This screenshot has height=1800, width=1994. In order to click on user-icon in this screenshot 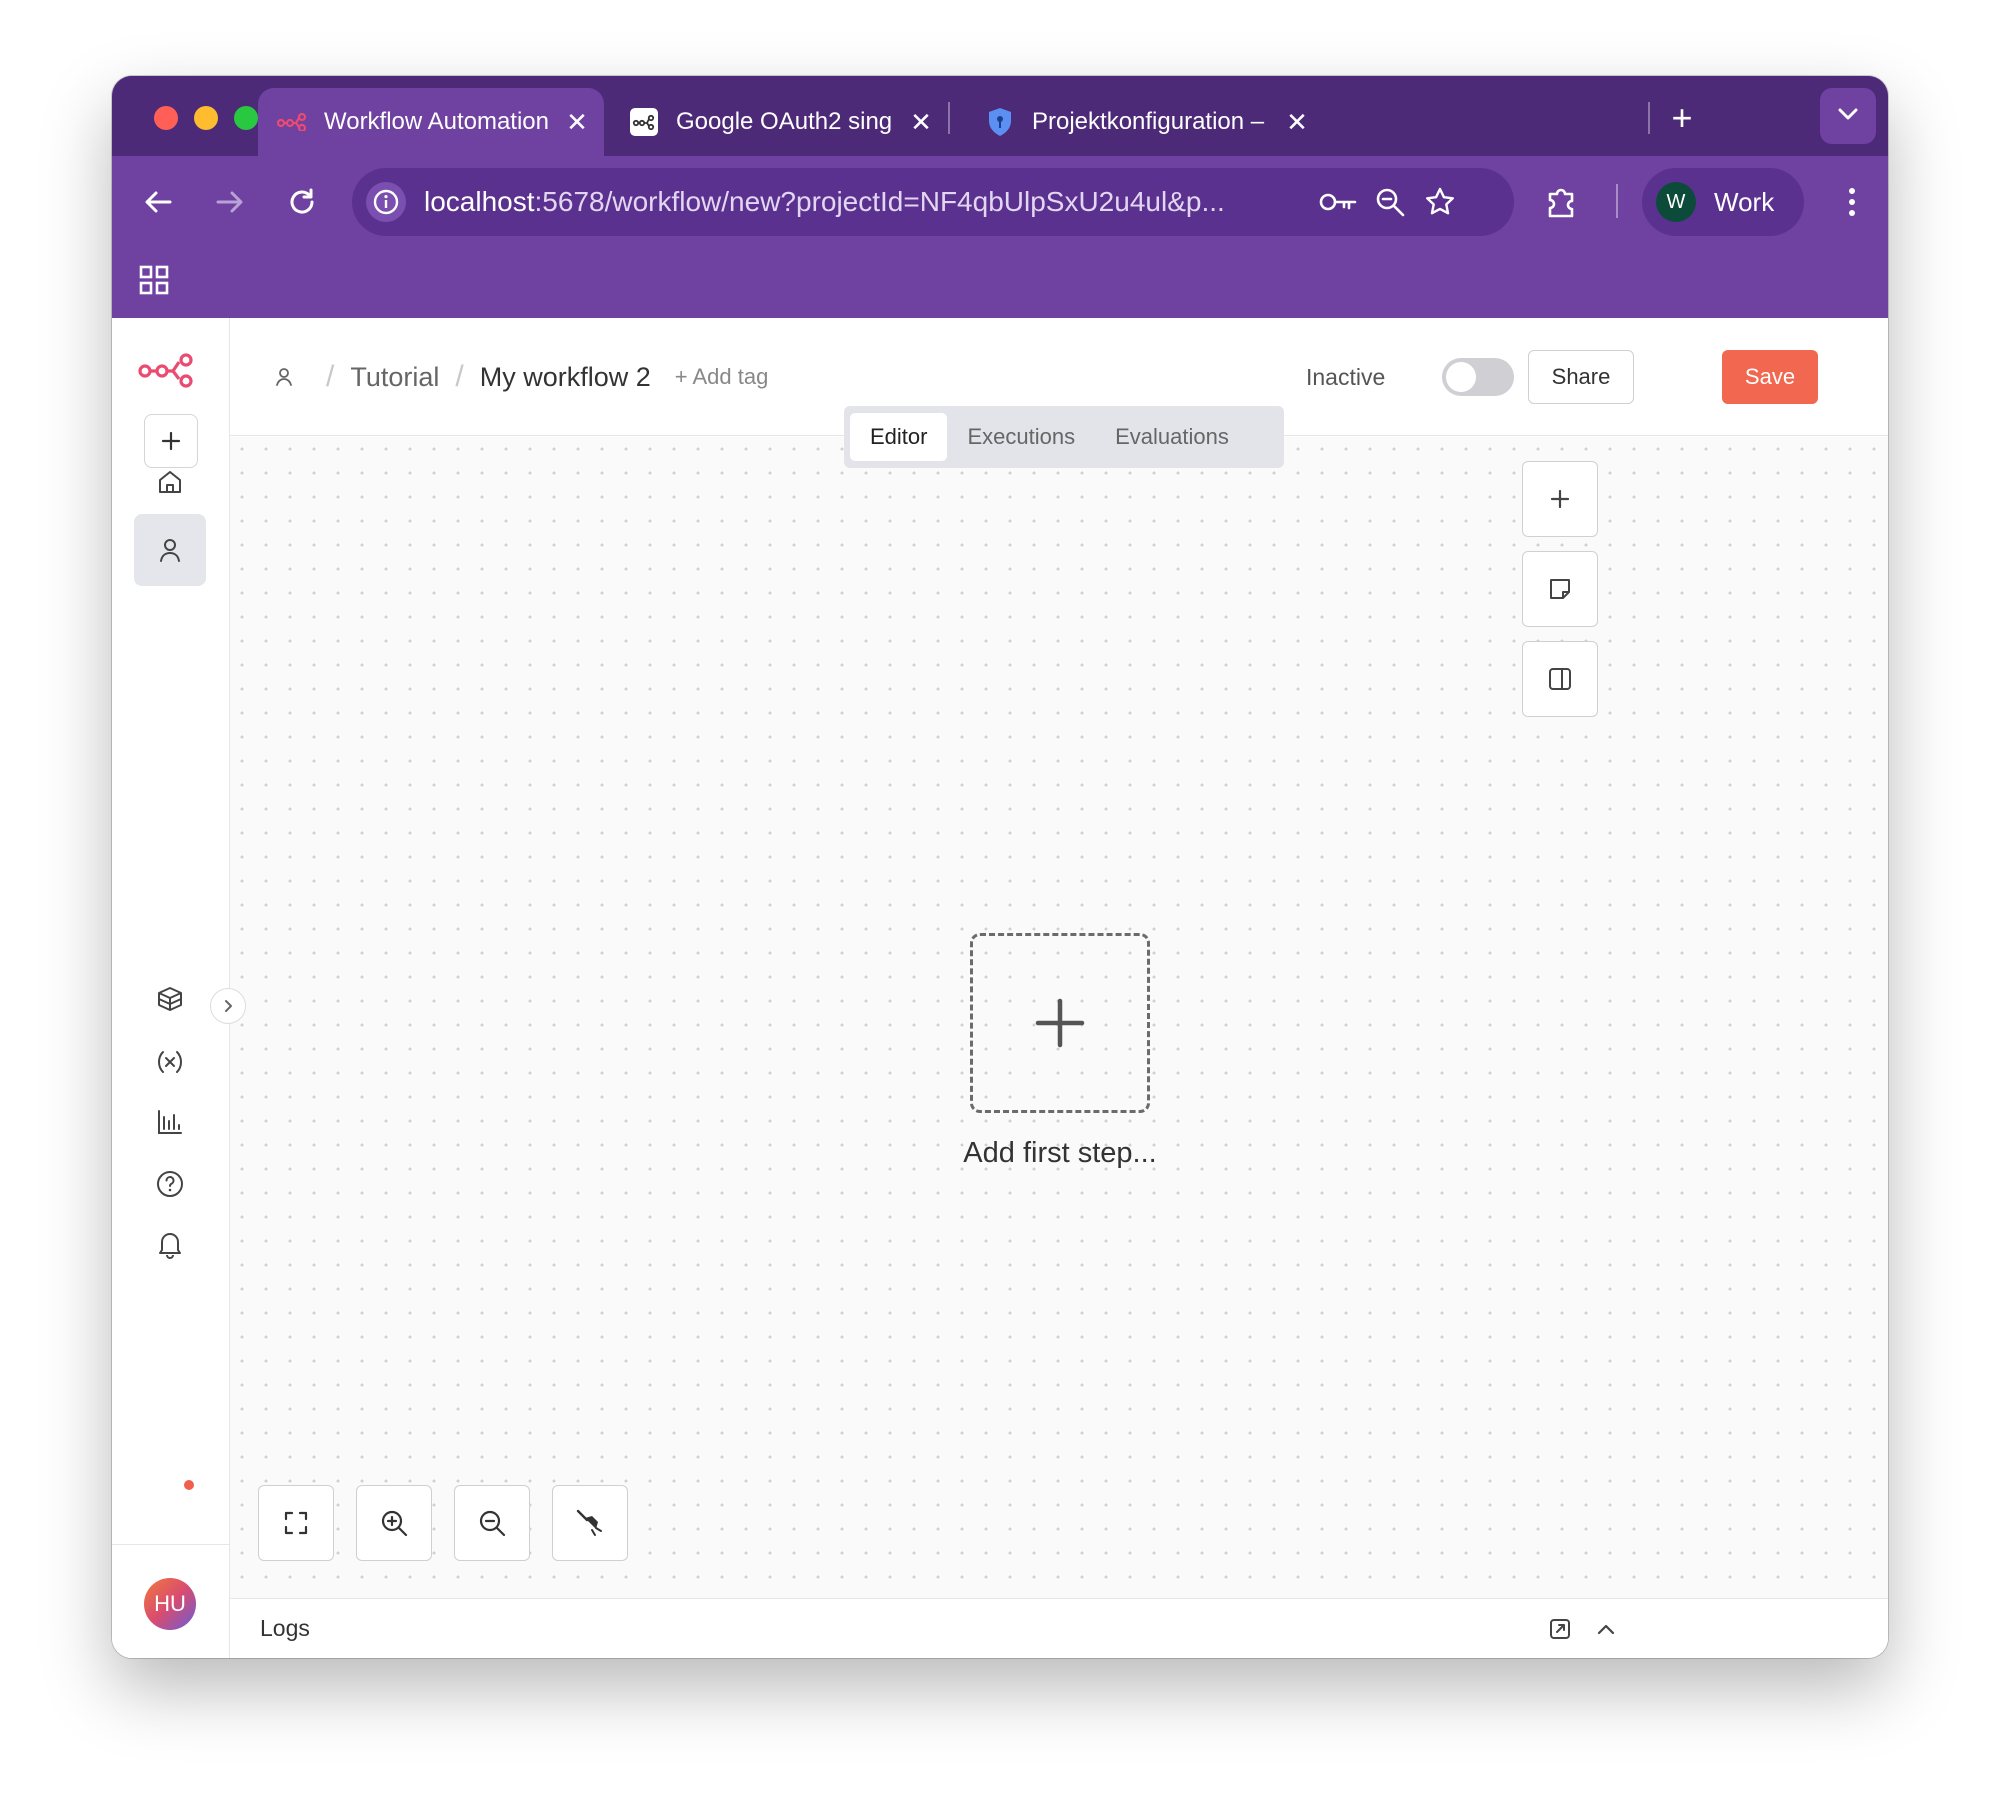, I will do `click(170, 550)`.